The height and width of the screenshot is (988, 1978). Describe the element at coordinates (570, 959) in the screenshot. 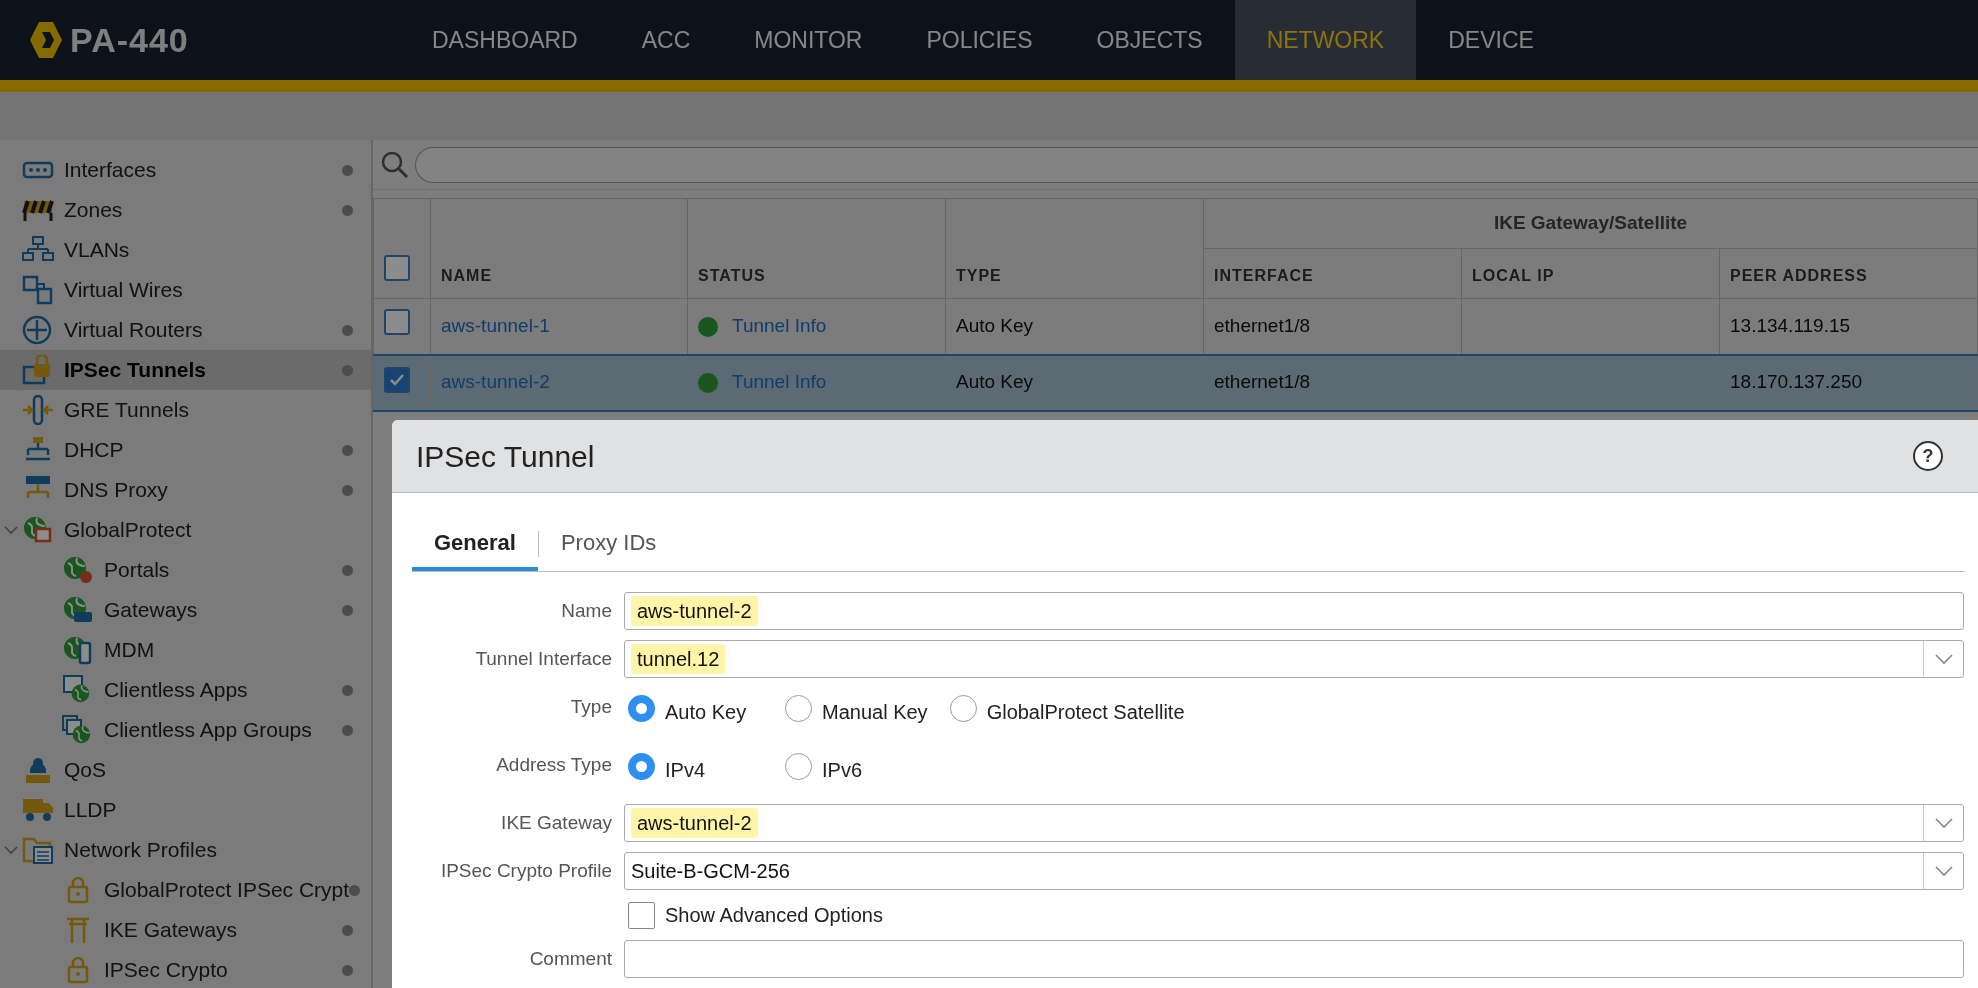

I see `field-label: Comment` at that location.